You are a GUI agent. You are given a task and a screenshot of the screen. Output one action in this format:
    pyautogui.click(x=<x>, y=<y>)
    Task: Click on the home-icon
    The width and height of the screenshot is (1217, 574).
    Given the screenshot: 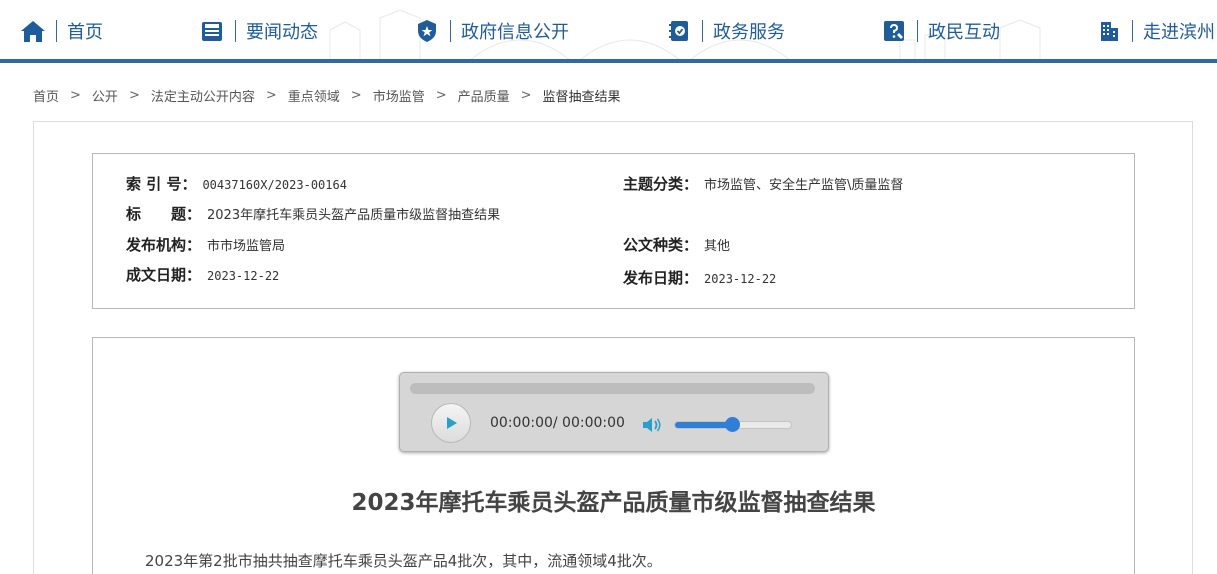 What is the action you would take?
    pyautogui.click(x=33, y=31)
    